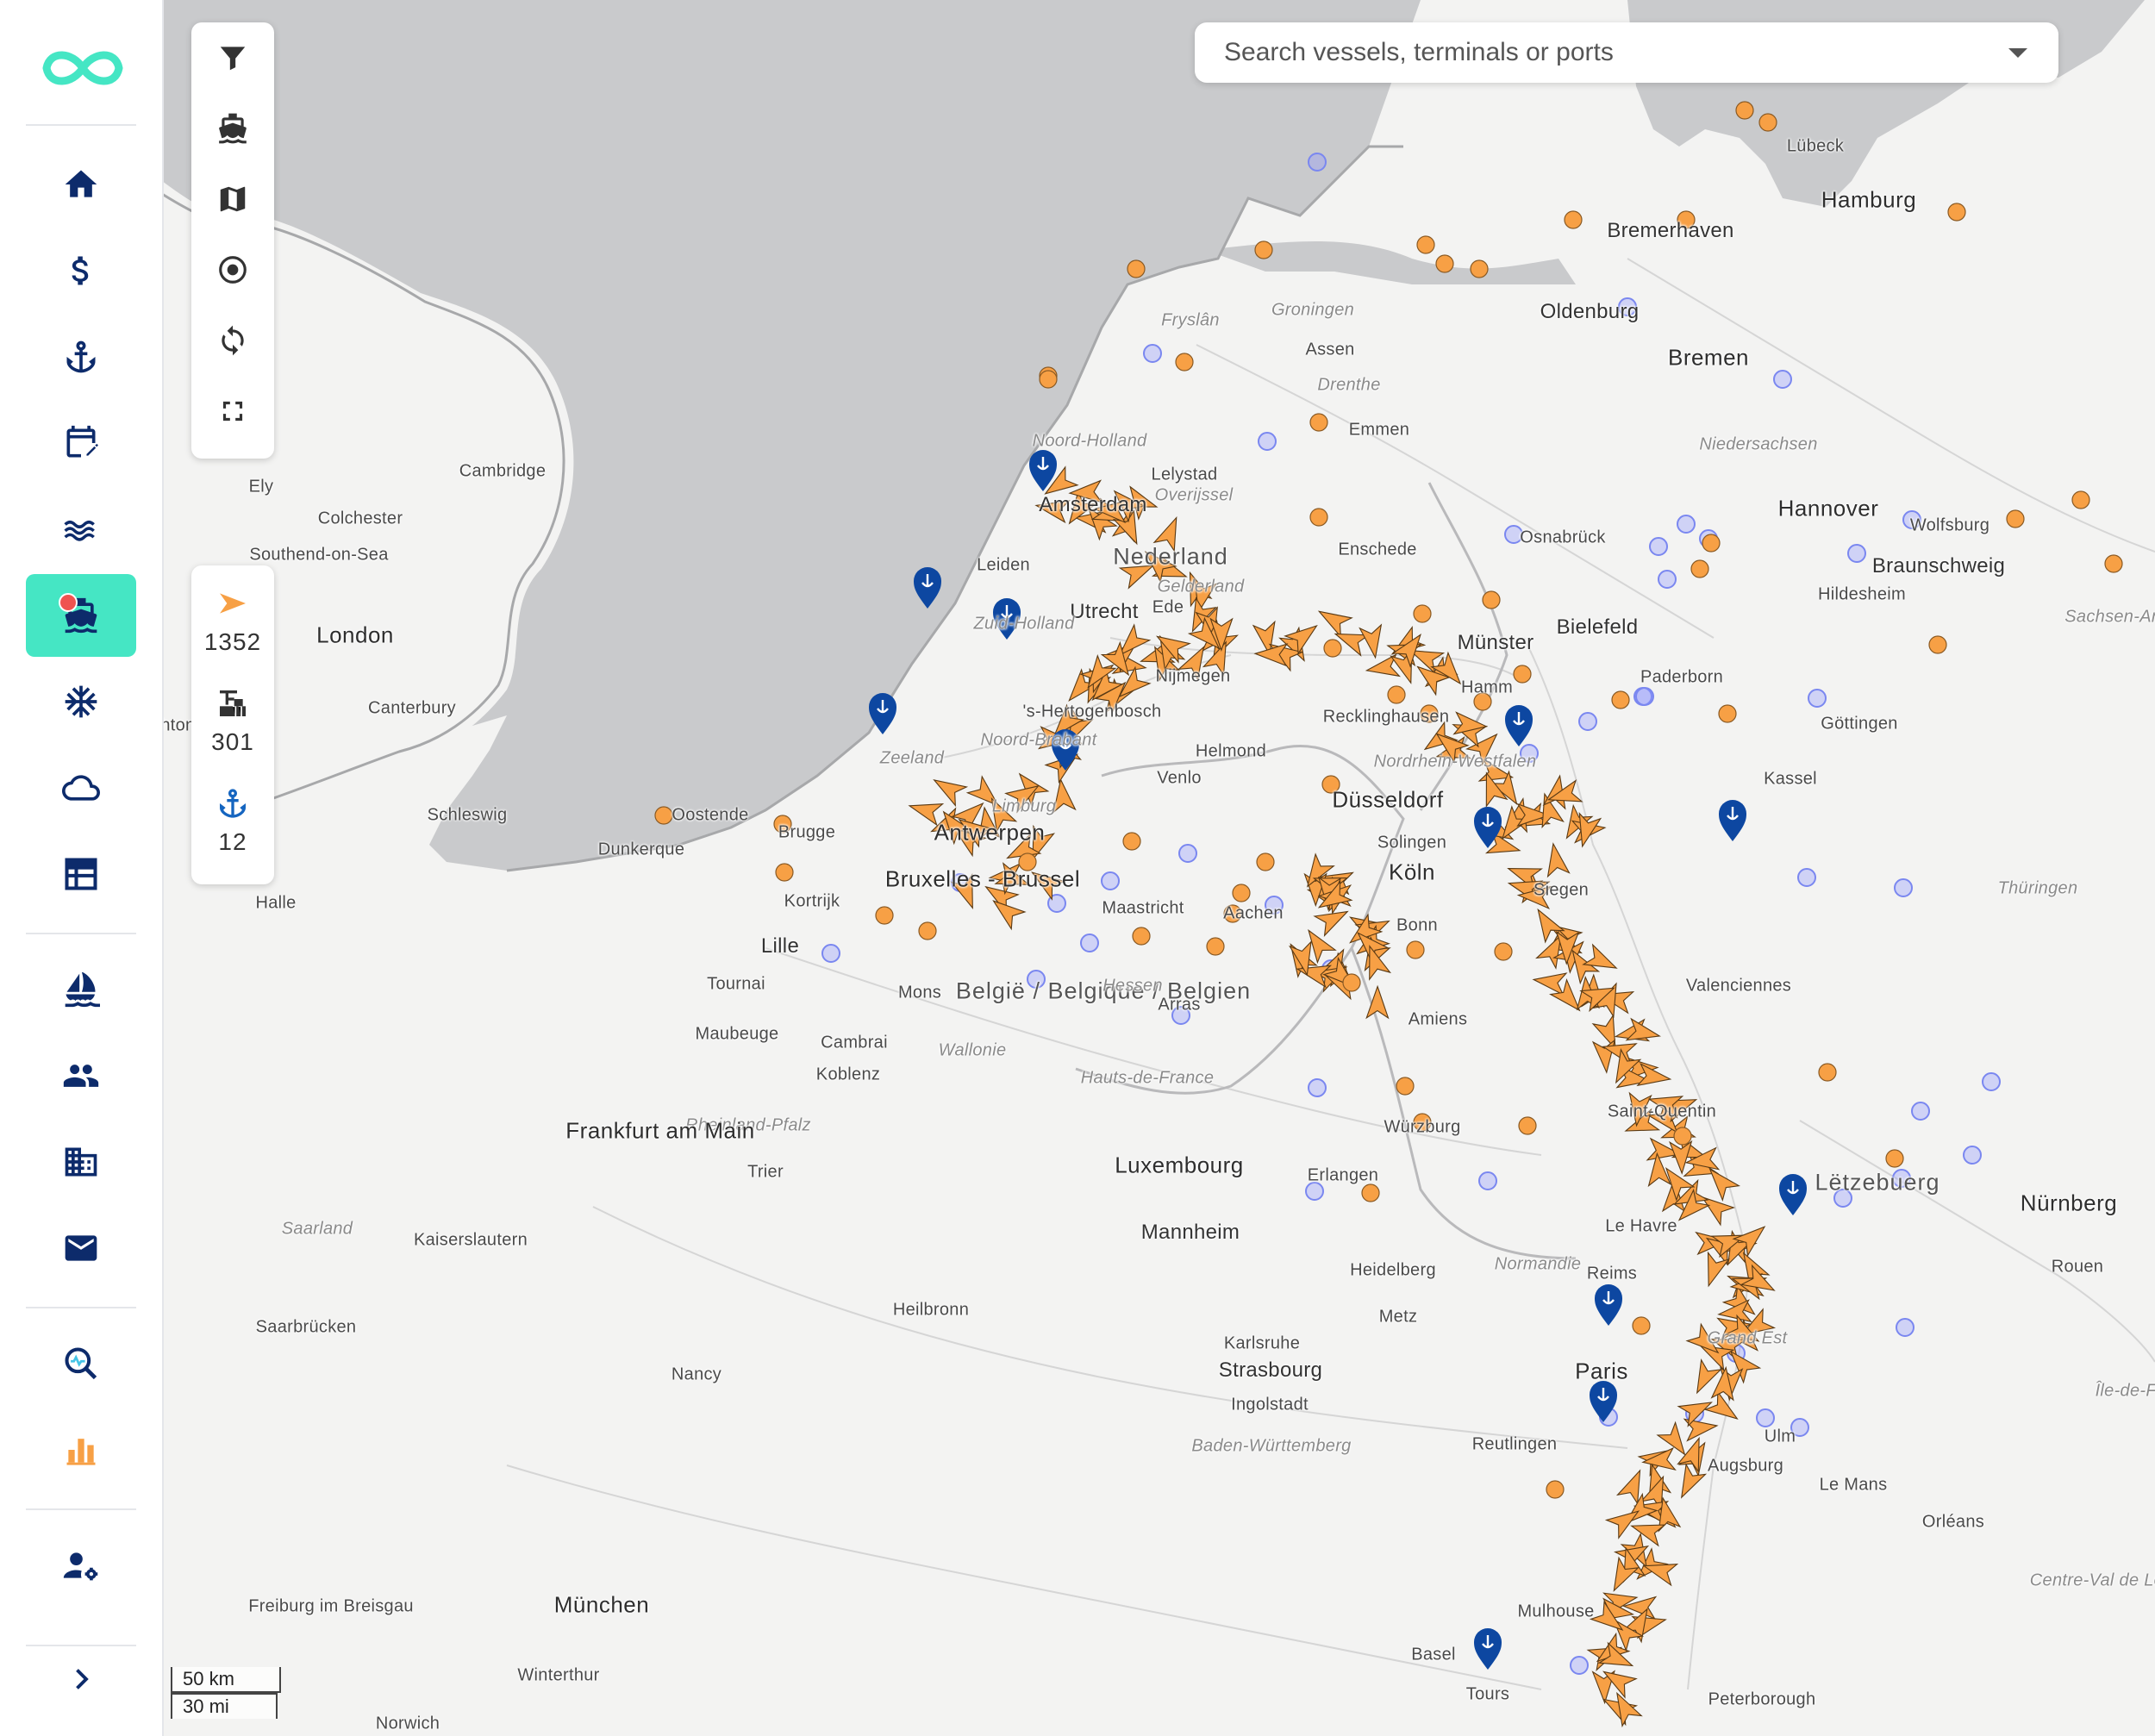 The height and width of the screenshot is (1736, 2155). I want to click on sidebar-item-planning, so click(81, 443).